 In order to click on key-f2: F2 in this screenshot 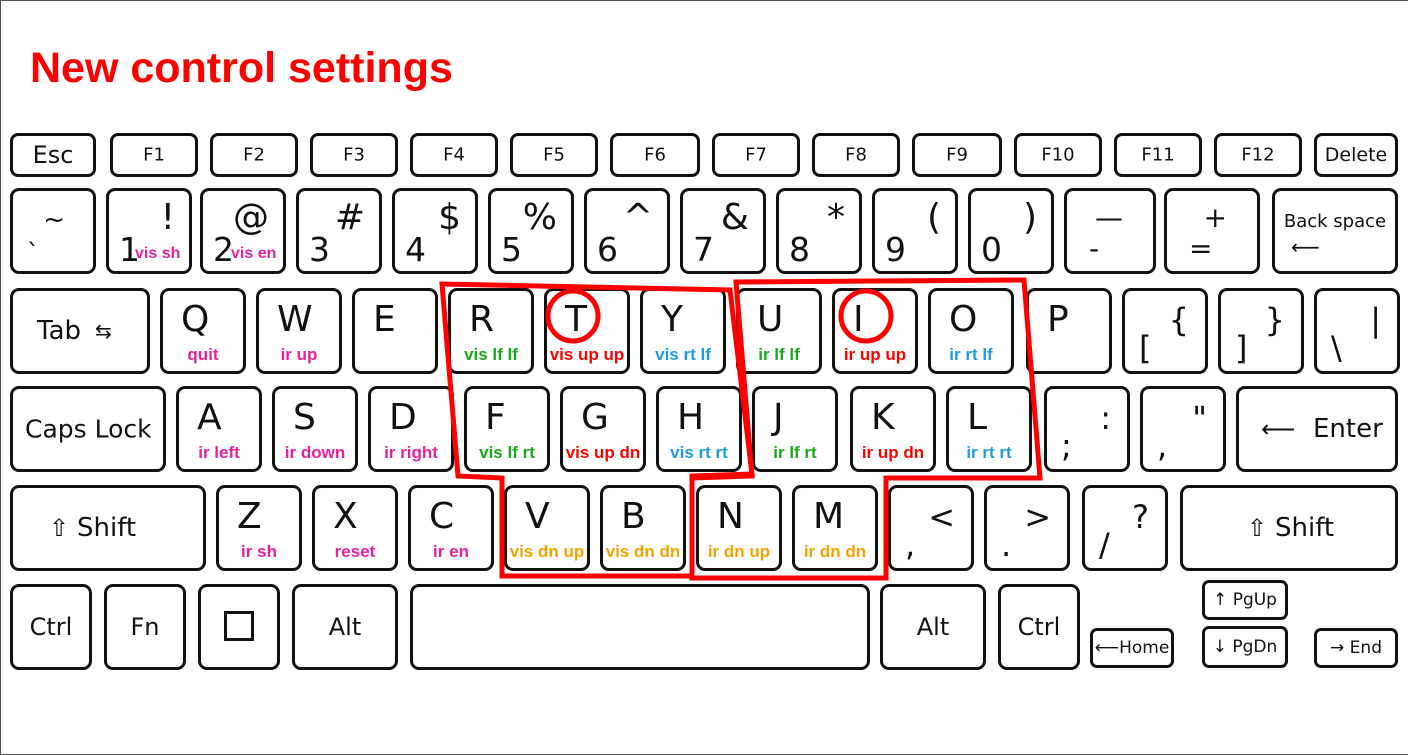, I will do `click(254, 155)`.